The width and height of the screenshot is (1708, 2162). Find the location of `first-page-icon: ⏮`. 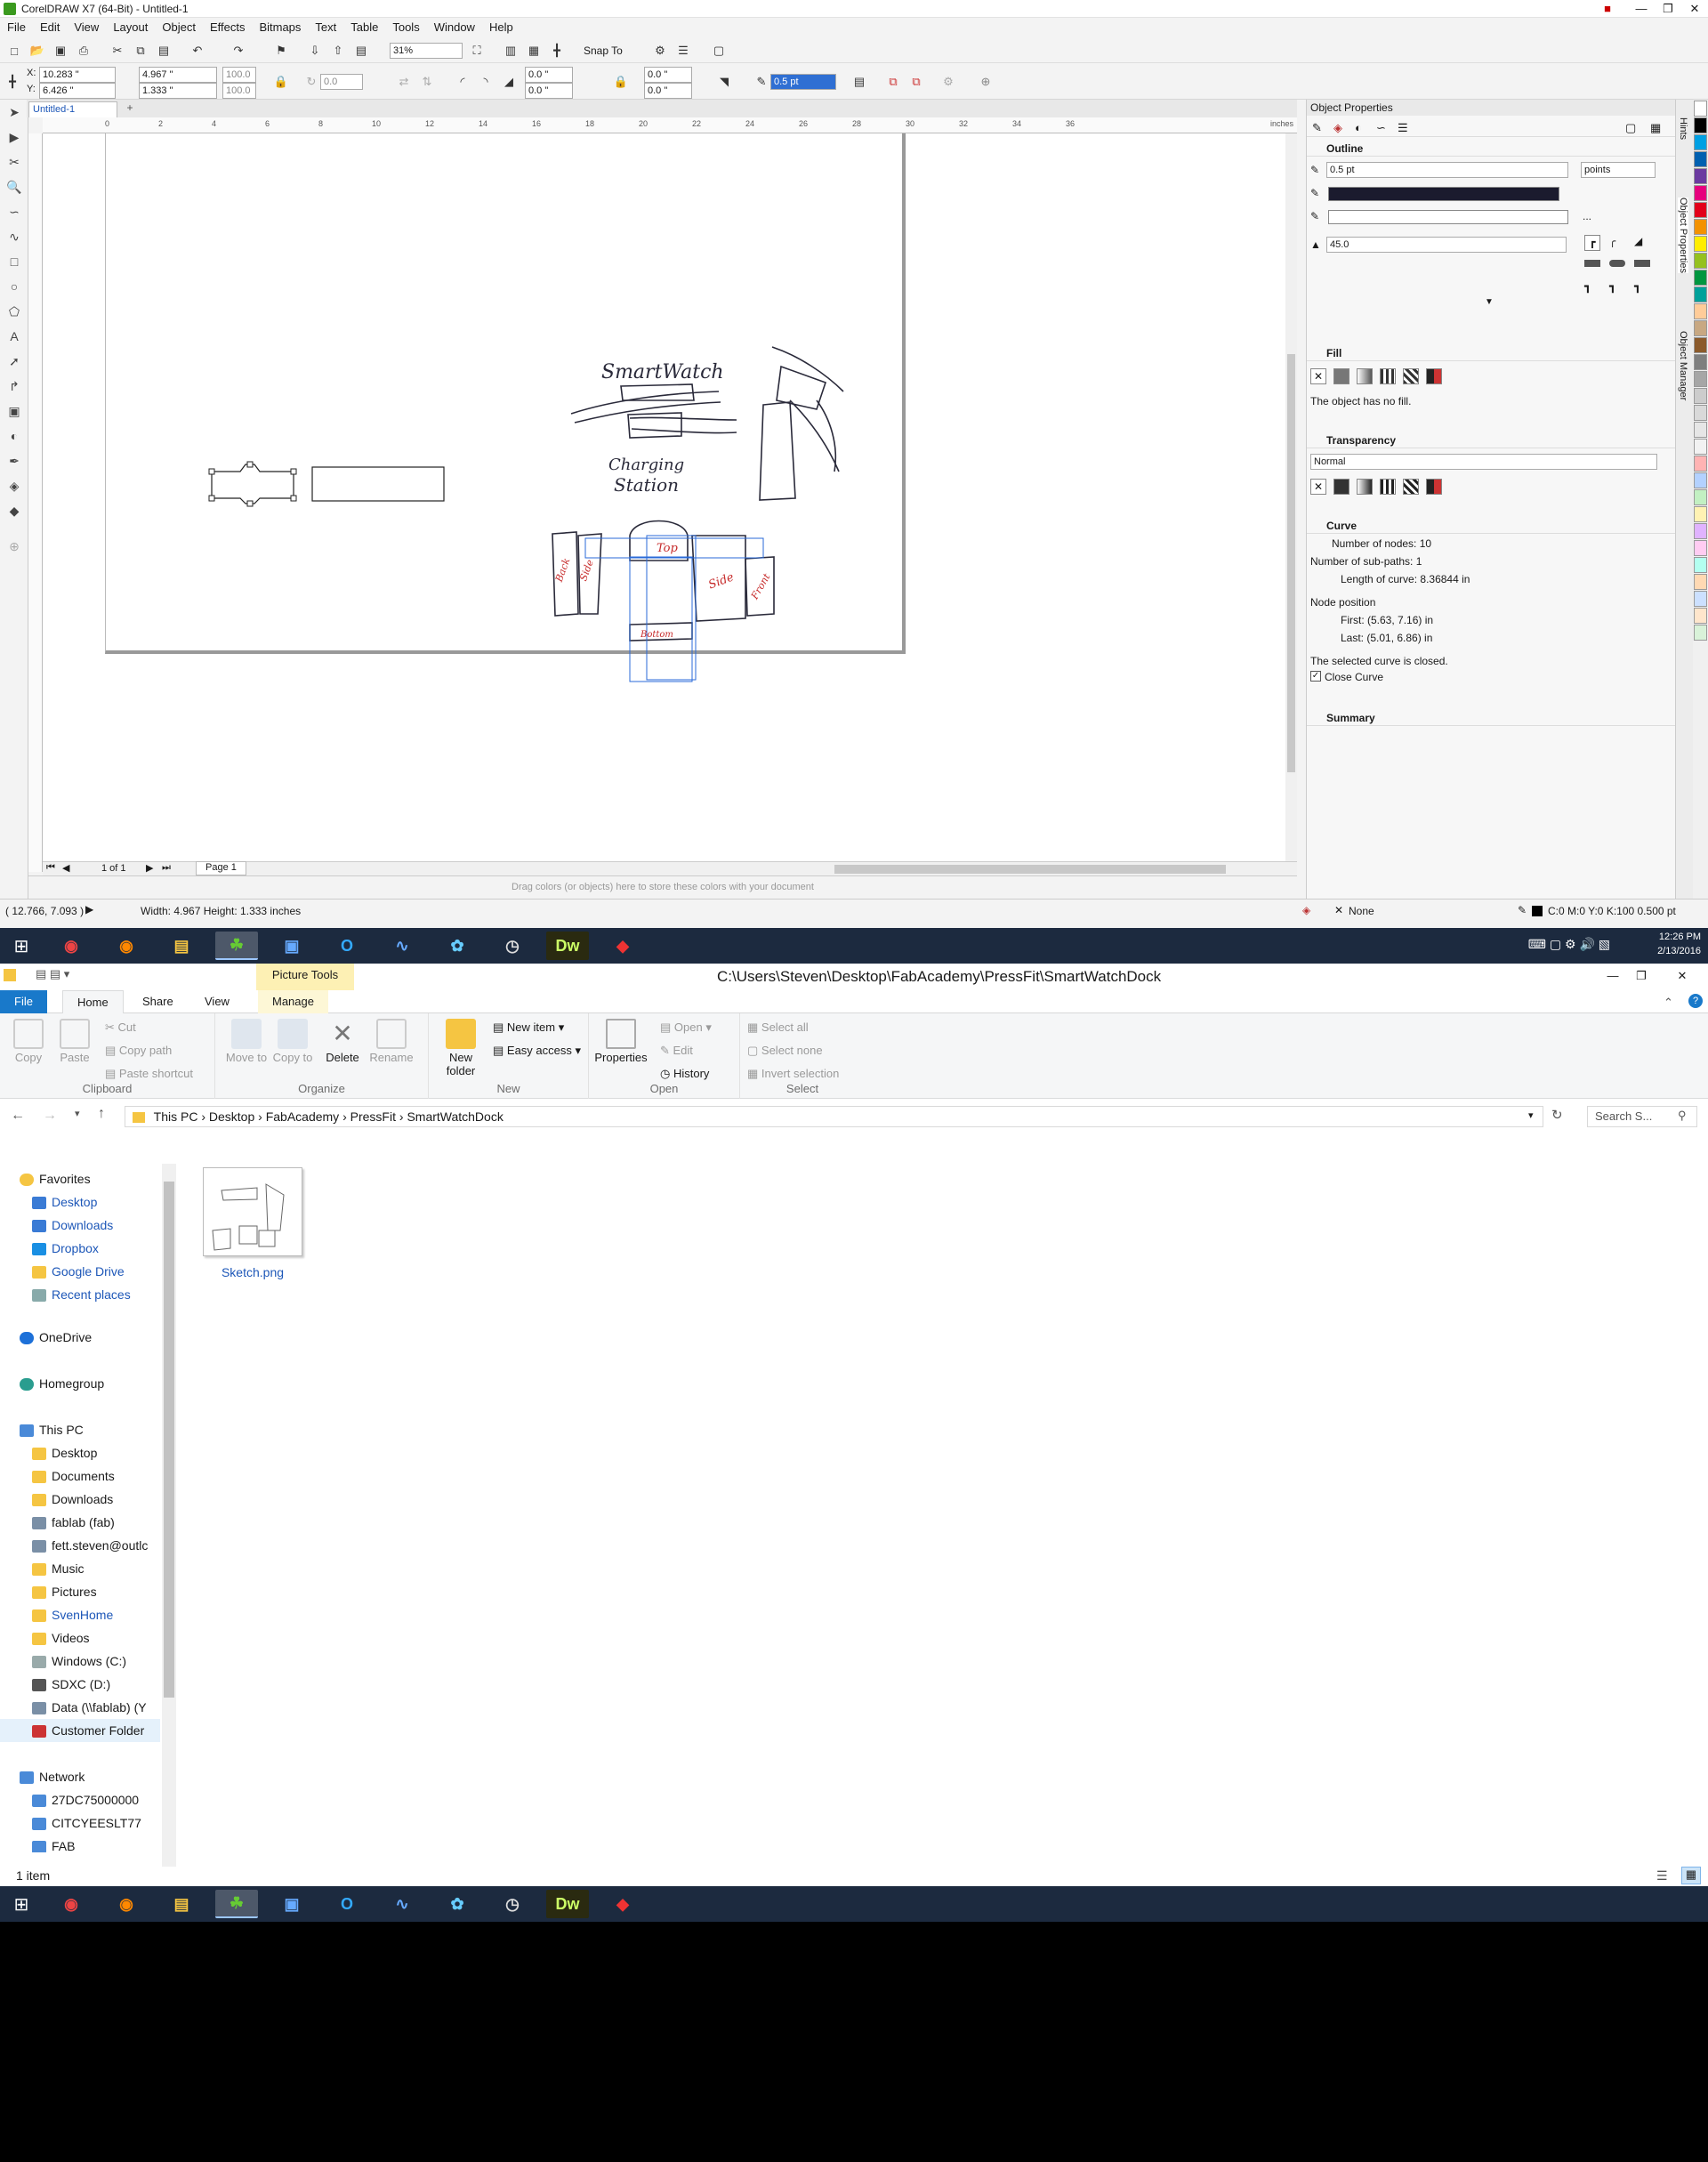

first-page-icon: ⏮ is located at coordinates (50, 868).